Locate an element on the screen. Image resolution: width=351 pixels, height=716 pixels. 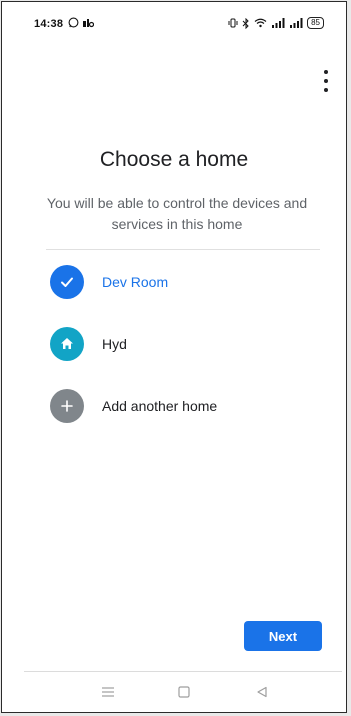
home-item-dev-room: Dev Room is located at coordinates (185, 282).